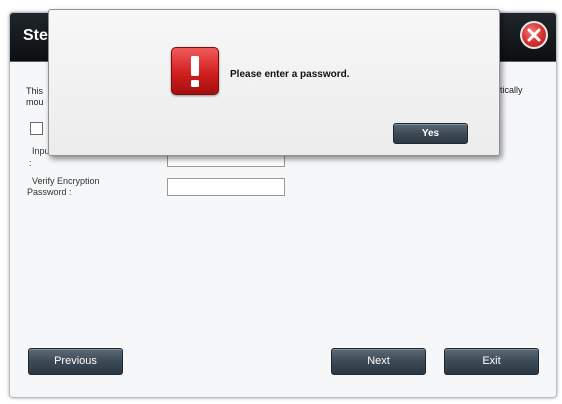  Describe the element at coordinates (35, 102) in the screenshot. I see `description-line-2: mou` at that location.